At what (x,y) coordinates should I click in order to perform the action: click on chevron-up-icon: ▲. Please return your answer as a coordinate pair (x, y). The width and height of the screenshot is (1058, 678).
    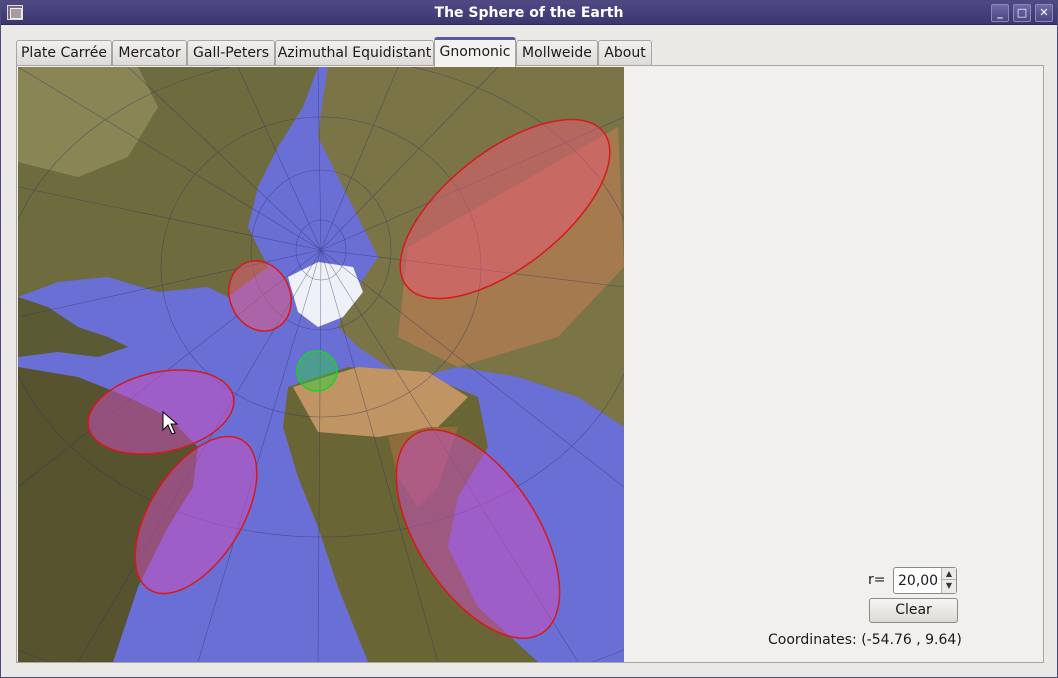
    Looking at the image, I should click on (949, 574).